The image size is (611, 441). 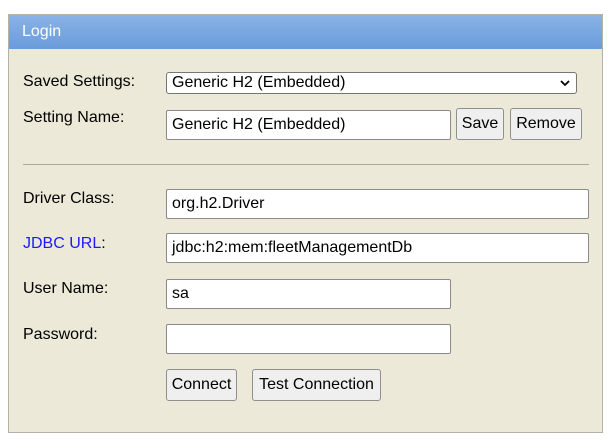 I want to click on saved-settings-select: Generic H2 (Embedded), so click(x=371, y=83).